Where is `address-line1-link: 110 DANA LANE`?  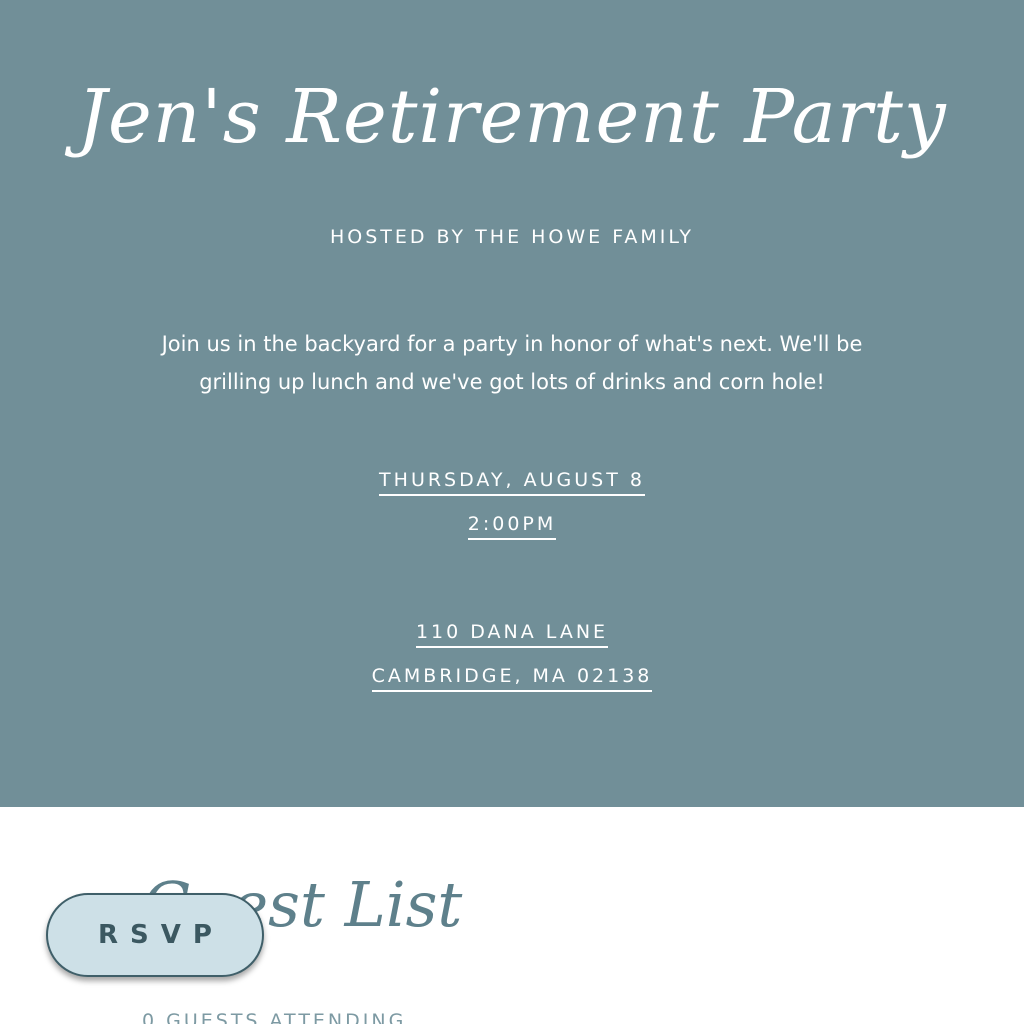
address-line1-link: 110 DANA LANE is located at coordinates (512, 634).